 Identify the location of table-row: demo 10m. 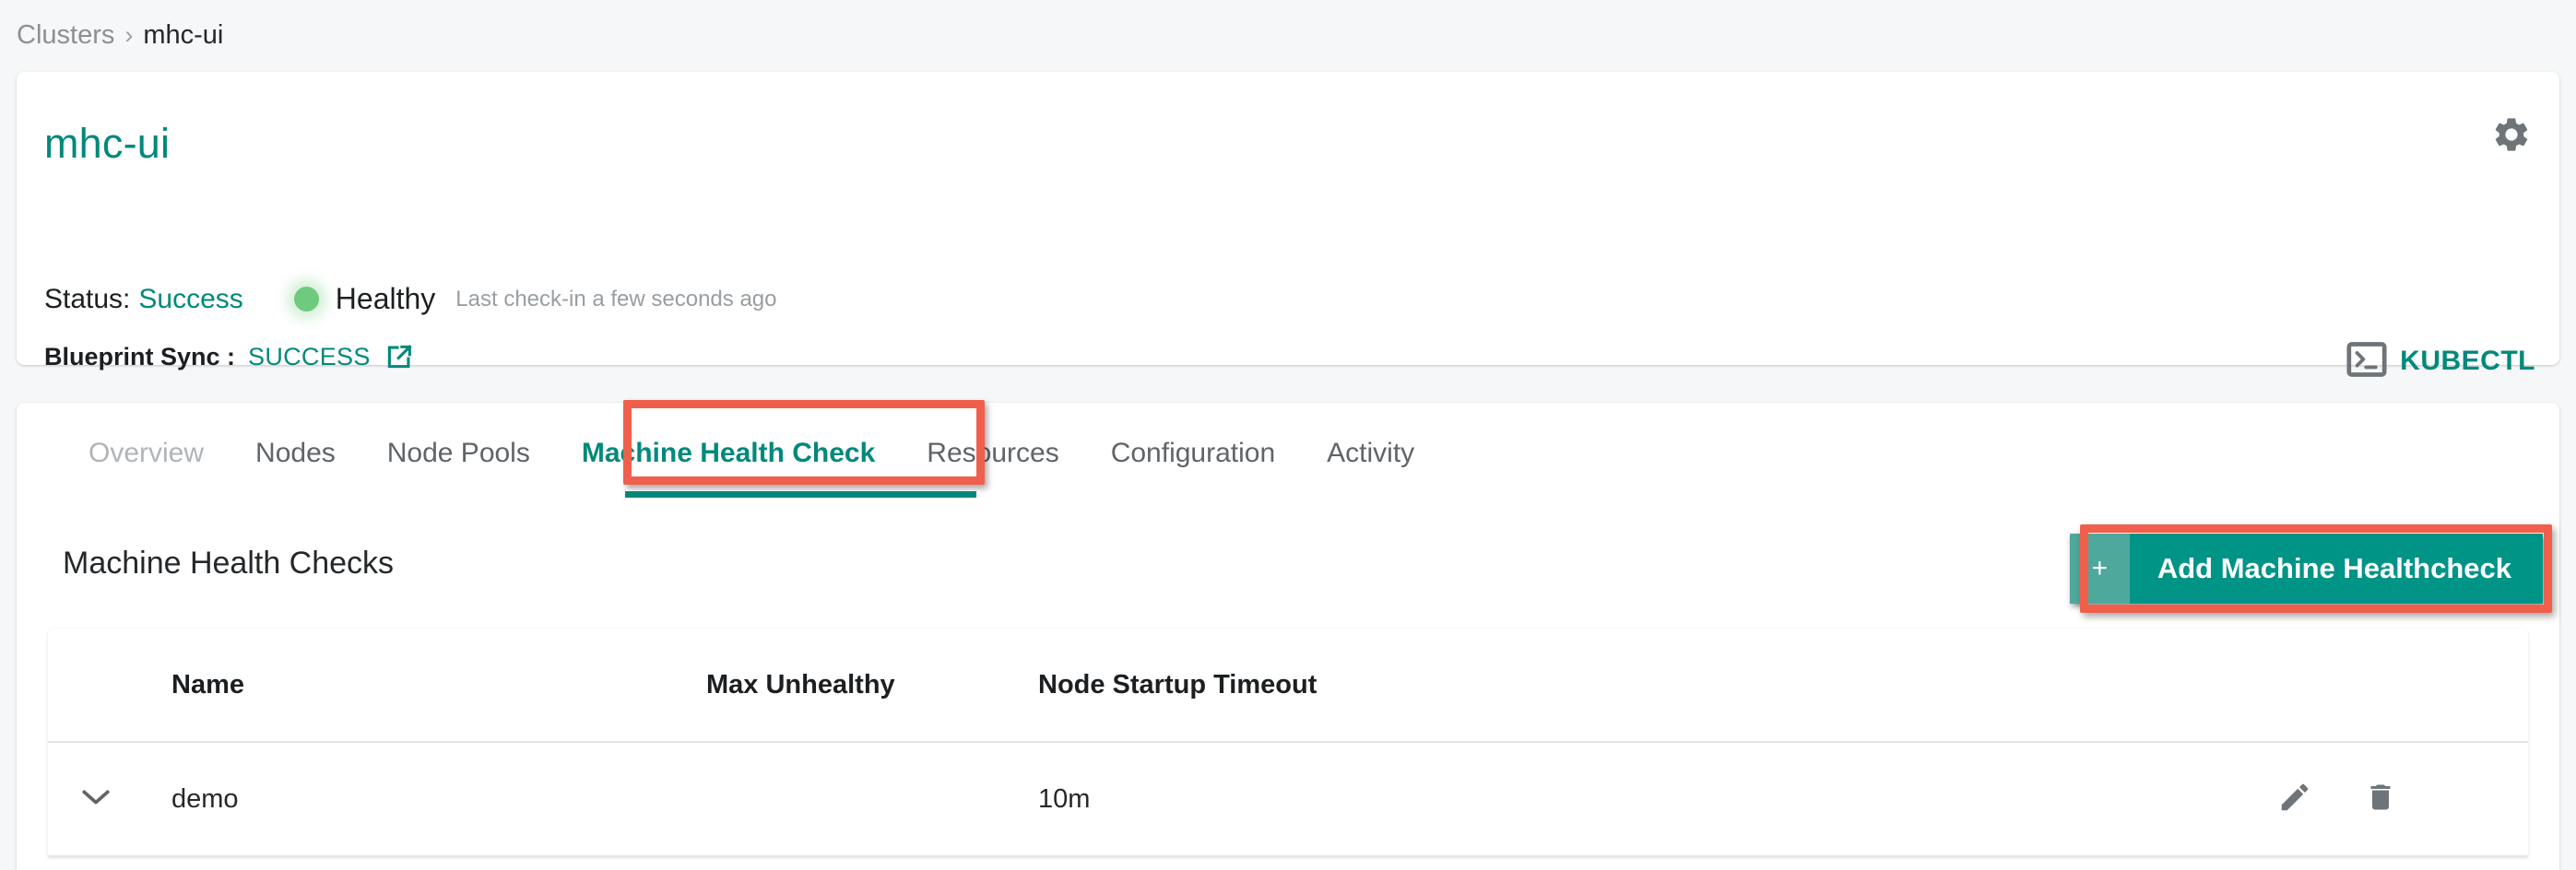
(1288, 800).